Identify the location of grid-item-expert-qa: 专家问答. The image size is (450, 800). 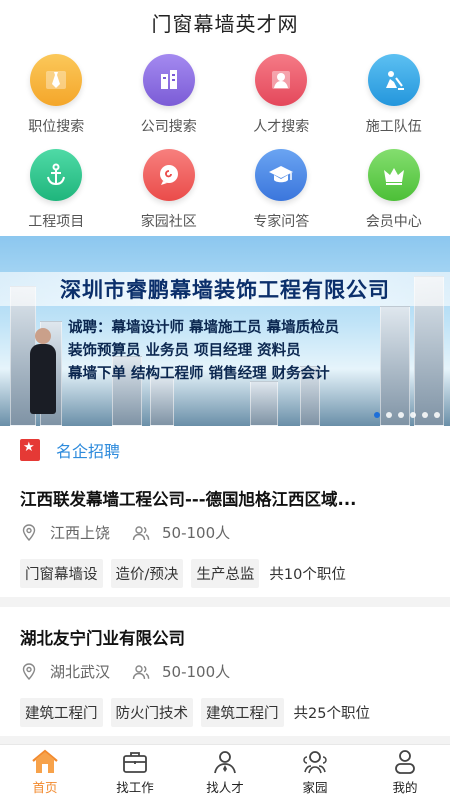
(281, 196).